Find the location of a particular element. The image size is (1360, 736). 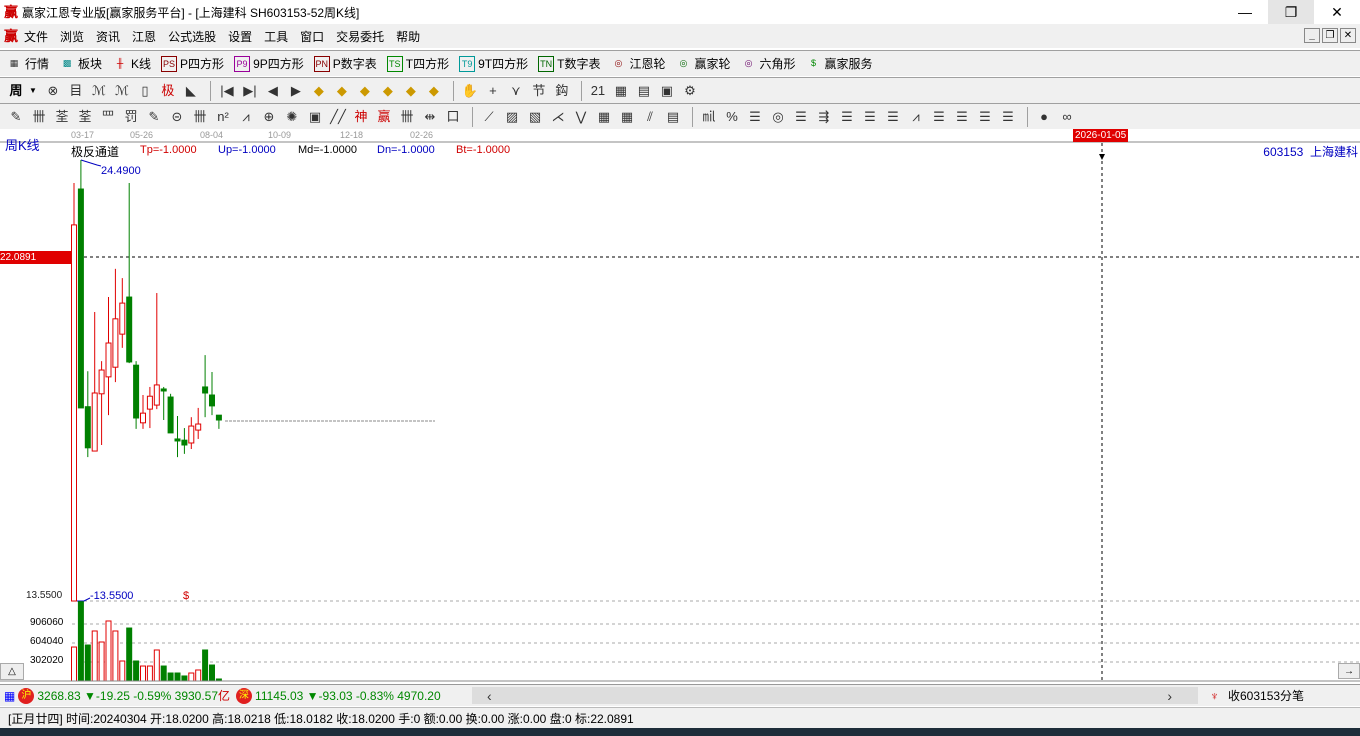

tool-icon: ✺ is located at coordinates (292, 117).